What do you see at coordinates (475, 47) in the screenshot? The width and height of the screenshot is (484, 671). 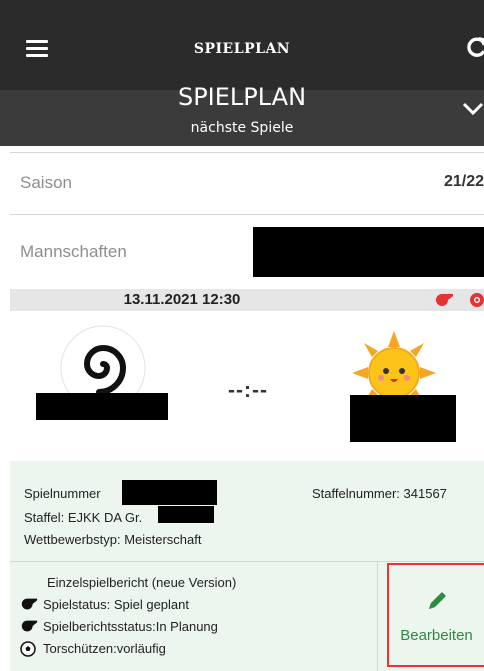 I see `refresh-icon` at bounding box center [475, 47].